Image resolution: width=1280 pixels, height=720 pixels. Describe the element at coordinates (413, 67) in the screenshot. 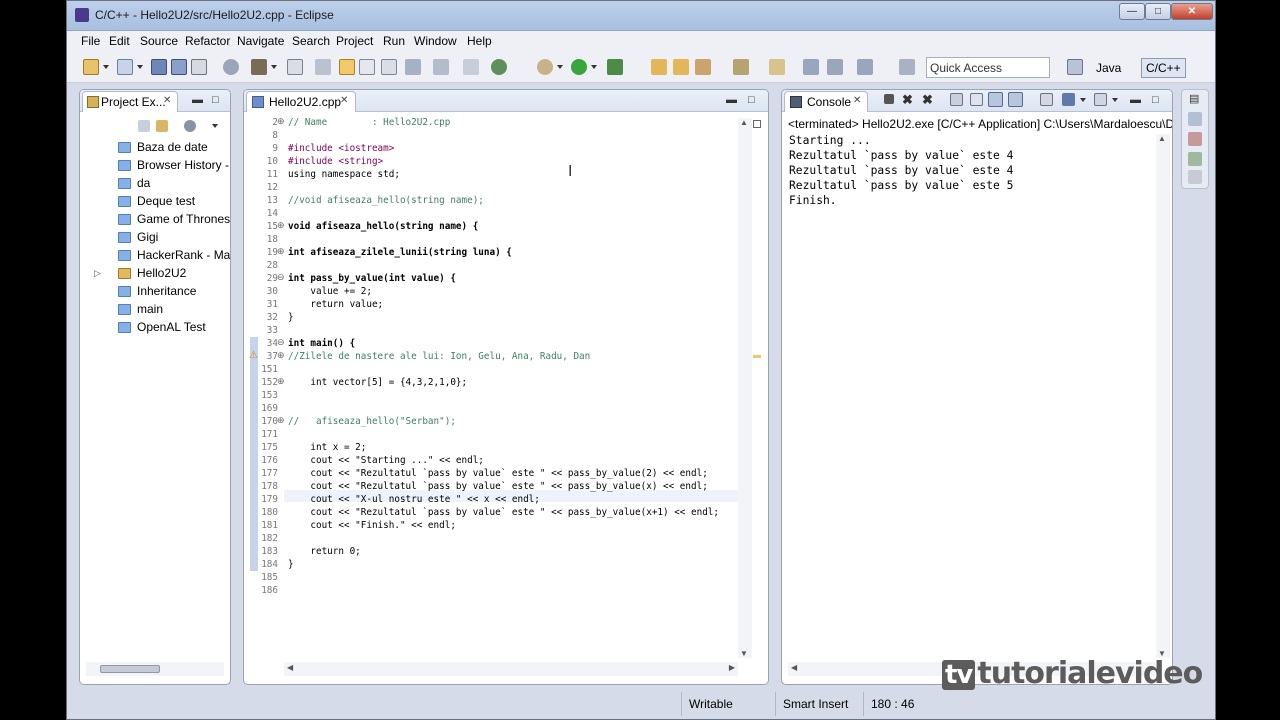

I see `open-type-icon` at that location.